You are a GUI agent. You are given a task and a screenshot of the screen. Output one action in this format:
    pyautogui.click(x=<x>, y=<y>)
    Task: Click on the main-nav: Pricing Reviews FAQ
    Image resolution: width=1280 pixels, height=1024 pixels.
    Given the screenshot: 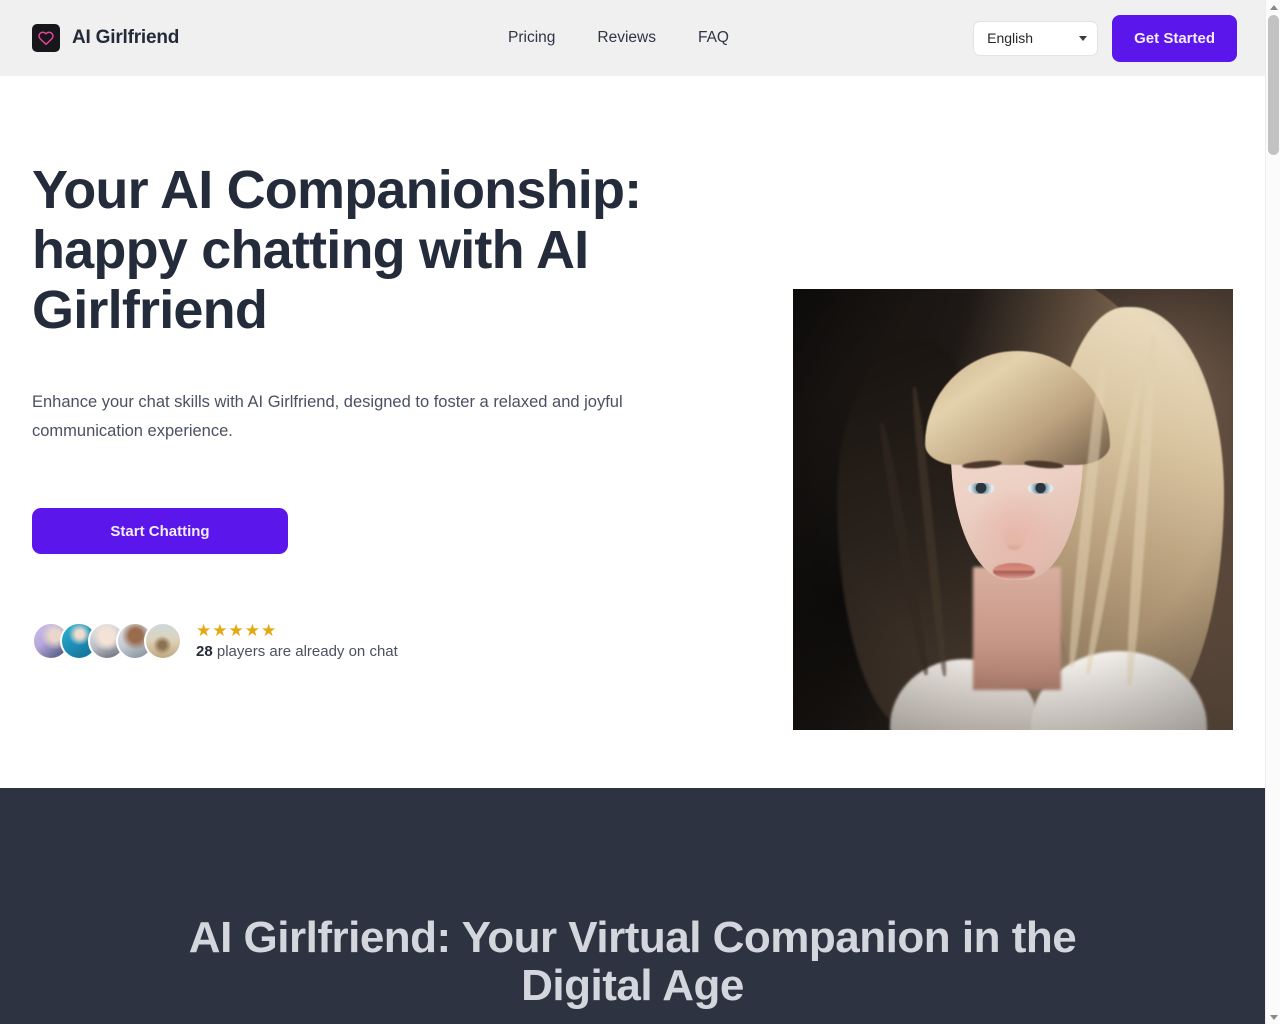 What is the action you would take?
    pyautogui.click(x=618, y=38)
    